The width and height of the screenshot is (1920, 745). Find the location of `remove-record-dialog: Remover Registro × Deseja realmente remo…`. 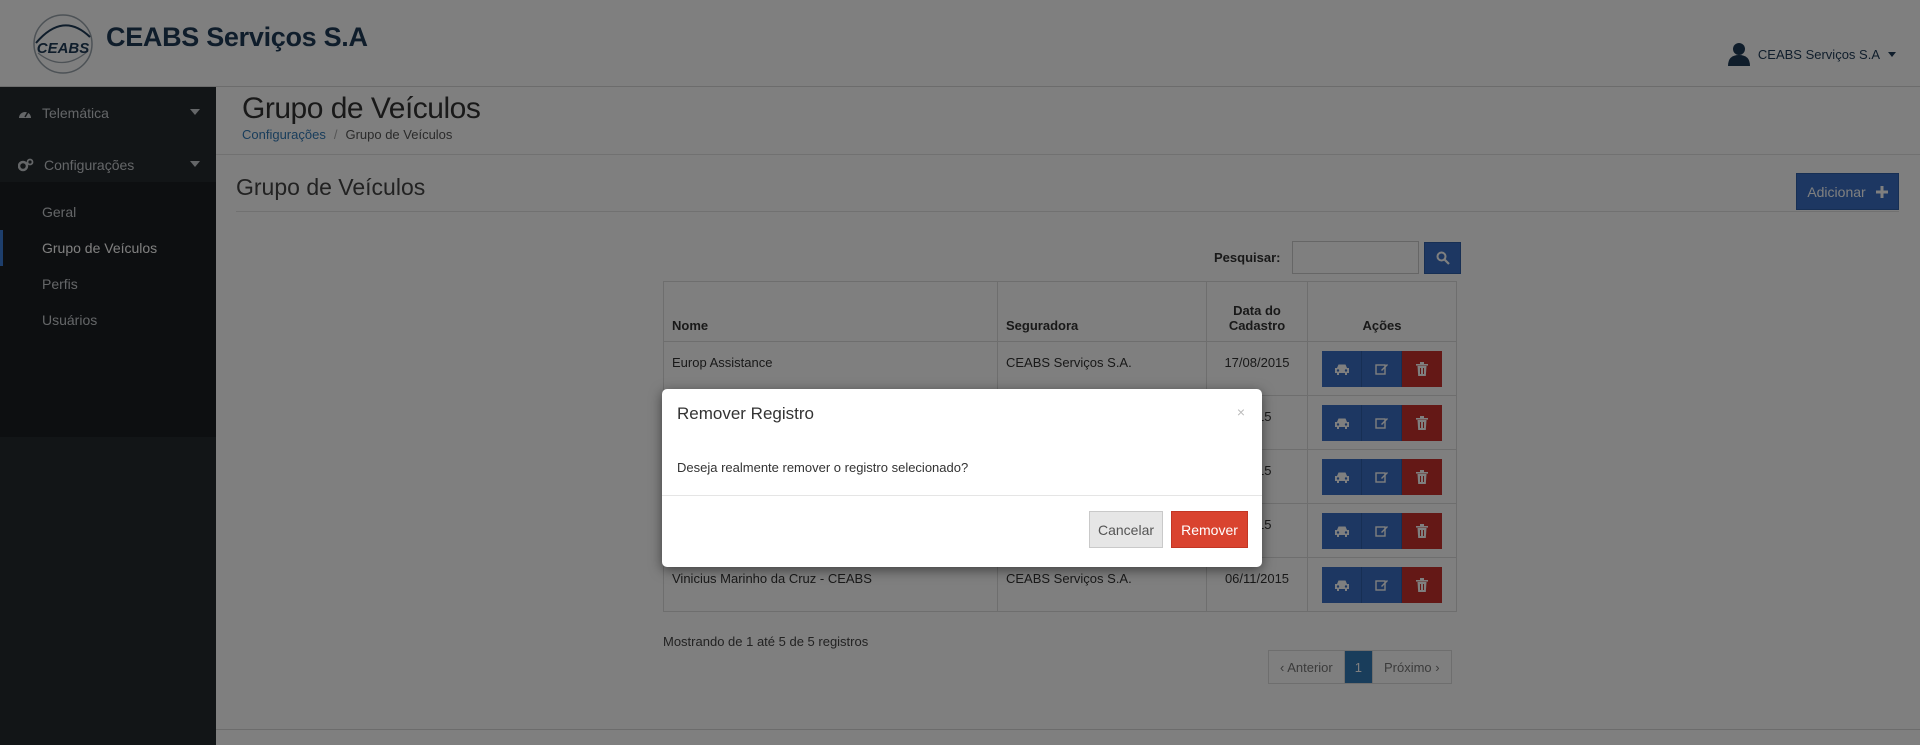

remove-record-dialog: Remover Registro × Deseja realmente remo… is located at coordinates (962, 478).